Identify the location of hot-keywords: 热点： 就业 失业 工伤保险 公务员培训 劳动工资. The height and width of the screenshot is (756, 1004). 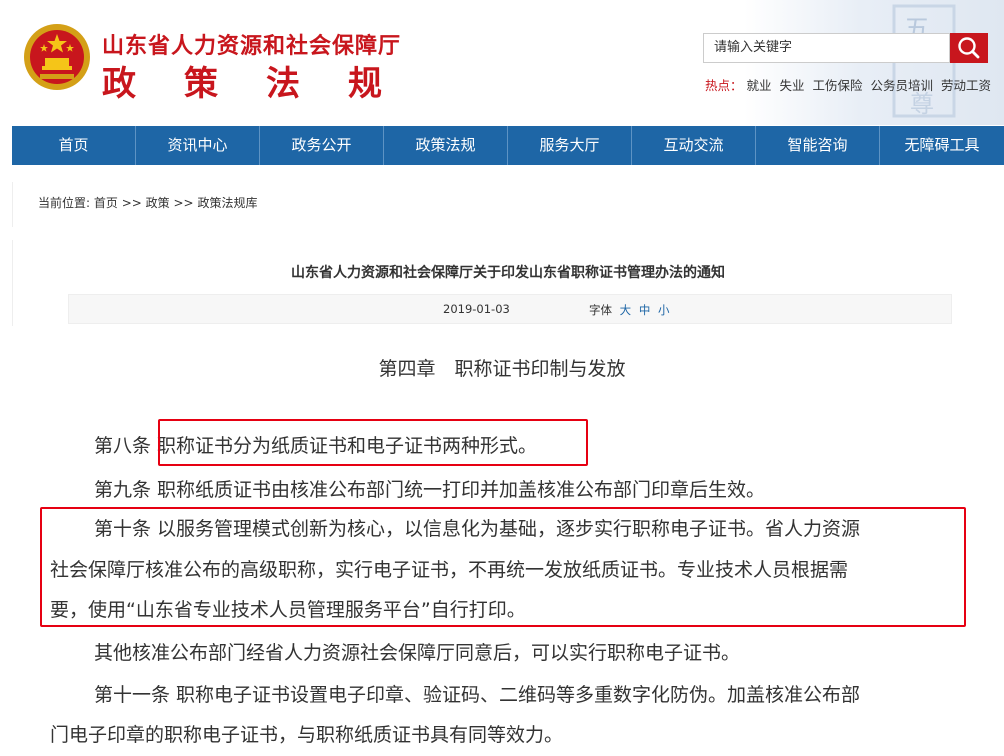
(850, 84).